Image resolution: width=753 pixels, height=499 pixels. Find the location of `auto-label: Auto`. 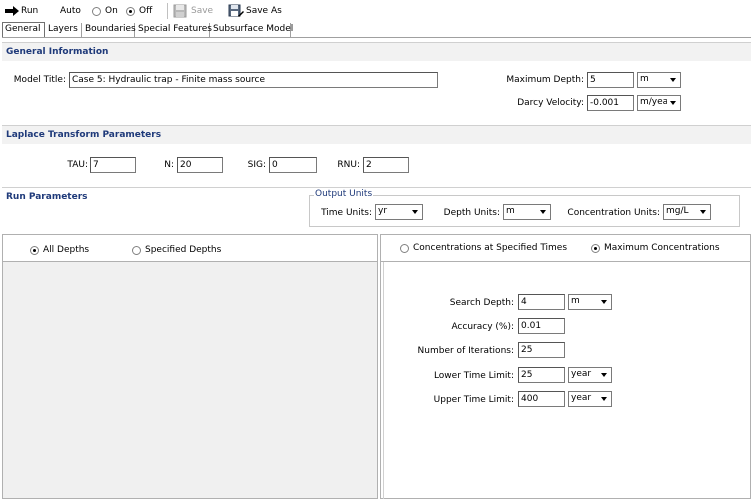

auto-label: Auto is located at coordinates (70, 11).